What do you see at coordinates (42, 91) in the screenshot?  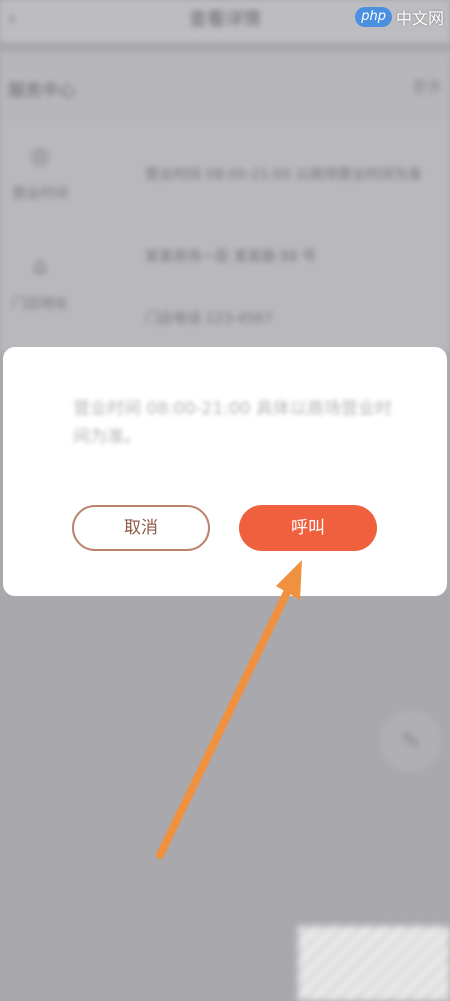 I see `section-title: 服务中心` at bounding box center [42, 91].